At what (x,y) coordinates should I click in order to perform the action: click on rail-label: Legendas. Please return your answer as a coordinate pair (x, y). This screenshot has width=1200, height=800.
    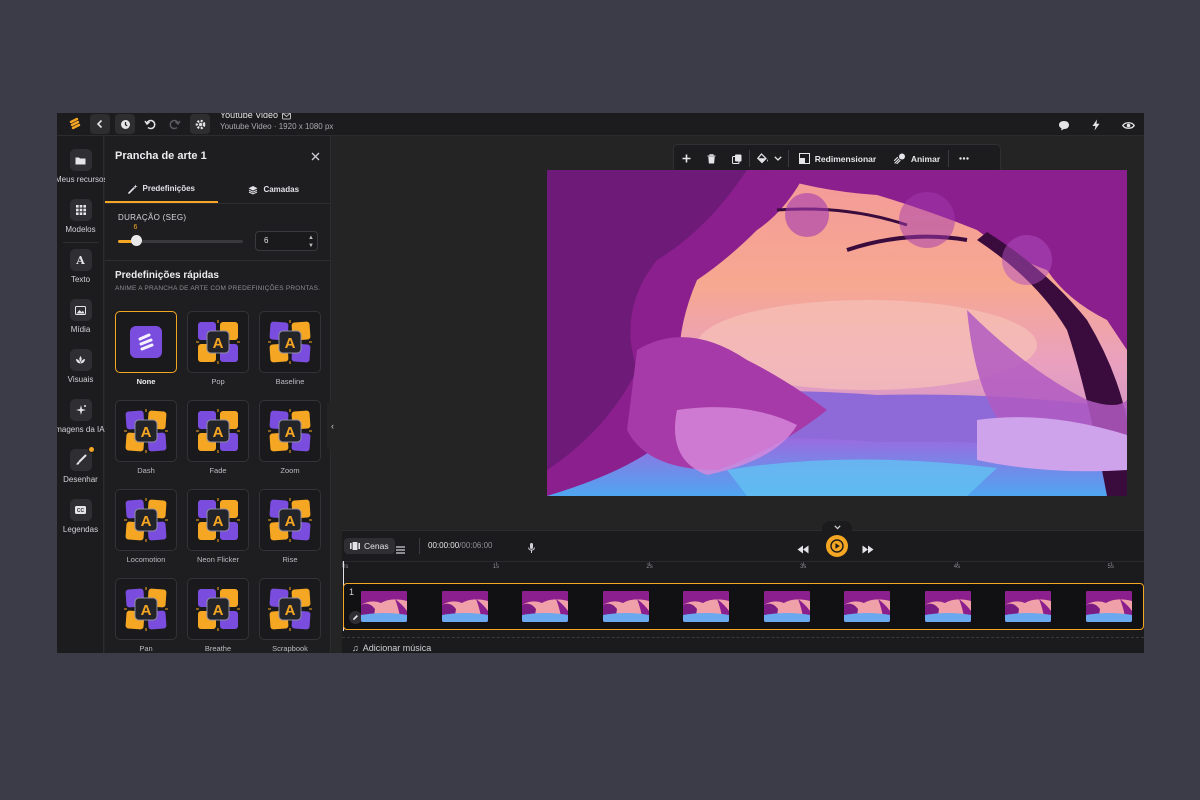
    Looking at the image, I should click on (80, 529).